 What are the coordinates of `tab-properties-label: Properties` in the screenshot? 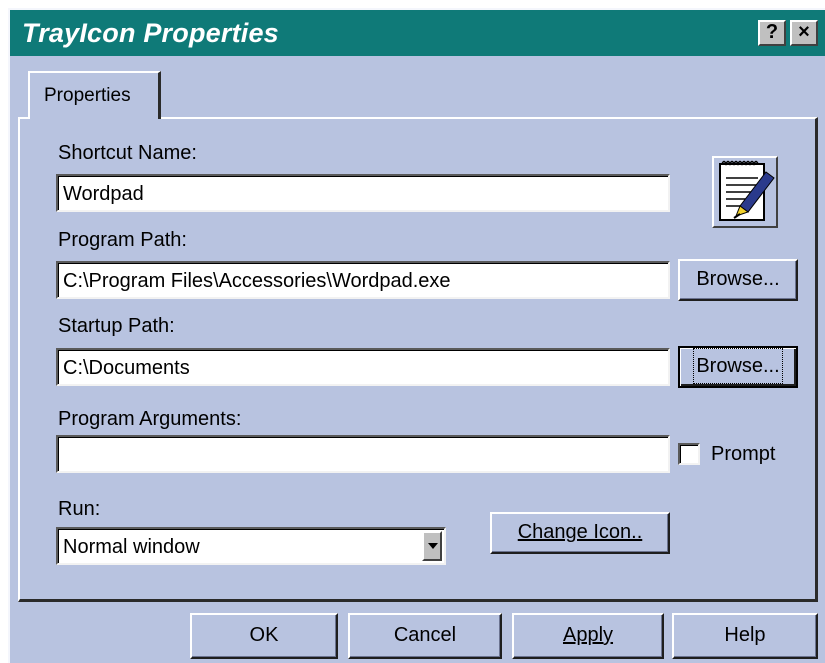 It's located at (87, 95).